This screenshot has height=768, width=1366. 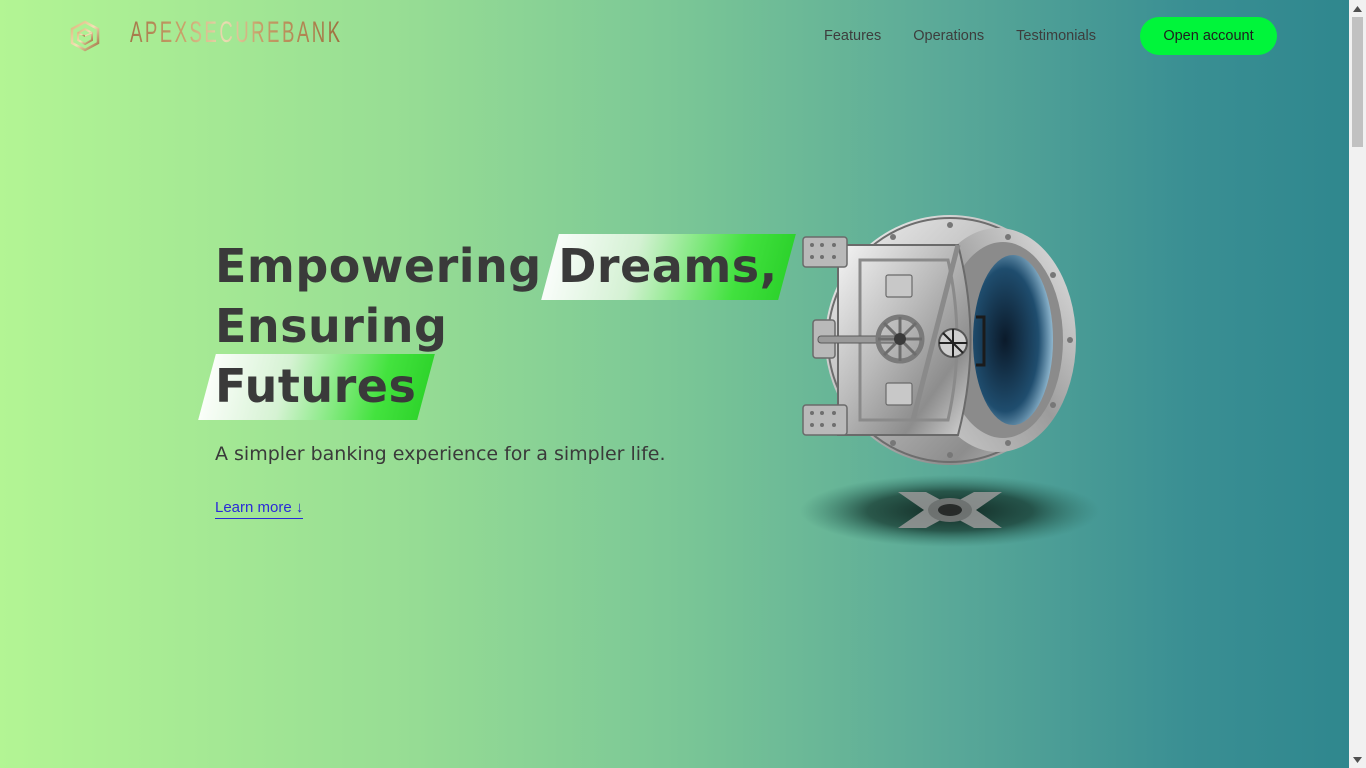 What do you see at coordinates (259, 509) in the screenshot?
I see `learn-more-link: Learn more ↓` at bounding box center [259, 509].